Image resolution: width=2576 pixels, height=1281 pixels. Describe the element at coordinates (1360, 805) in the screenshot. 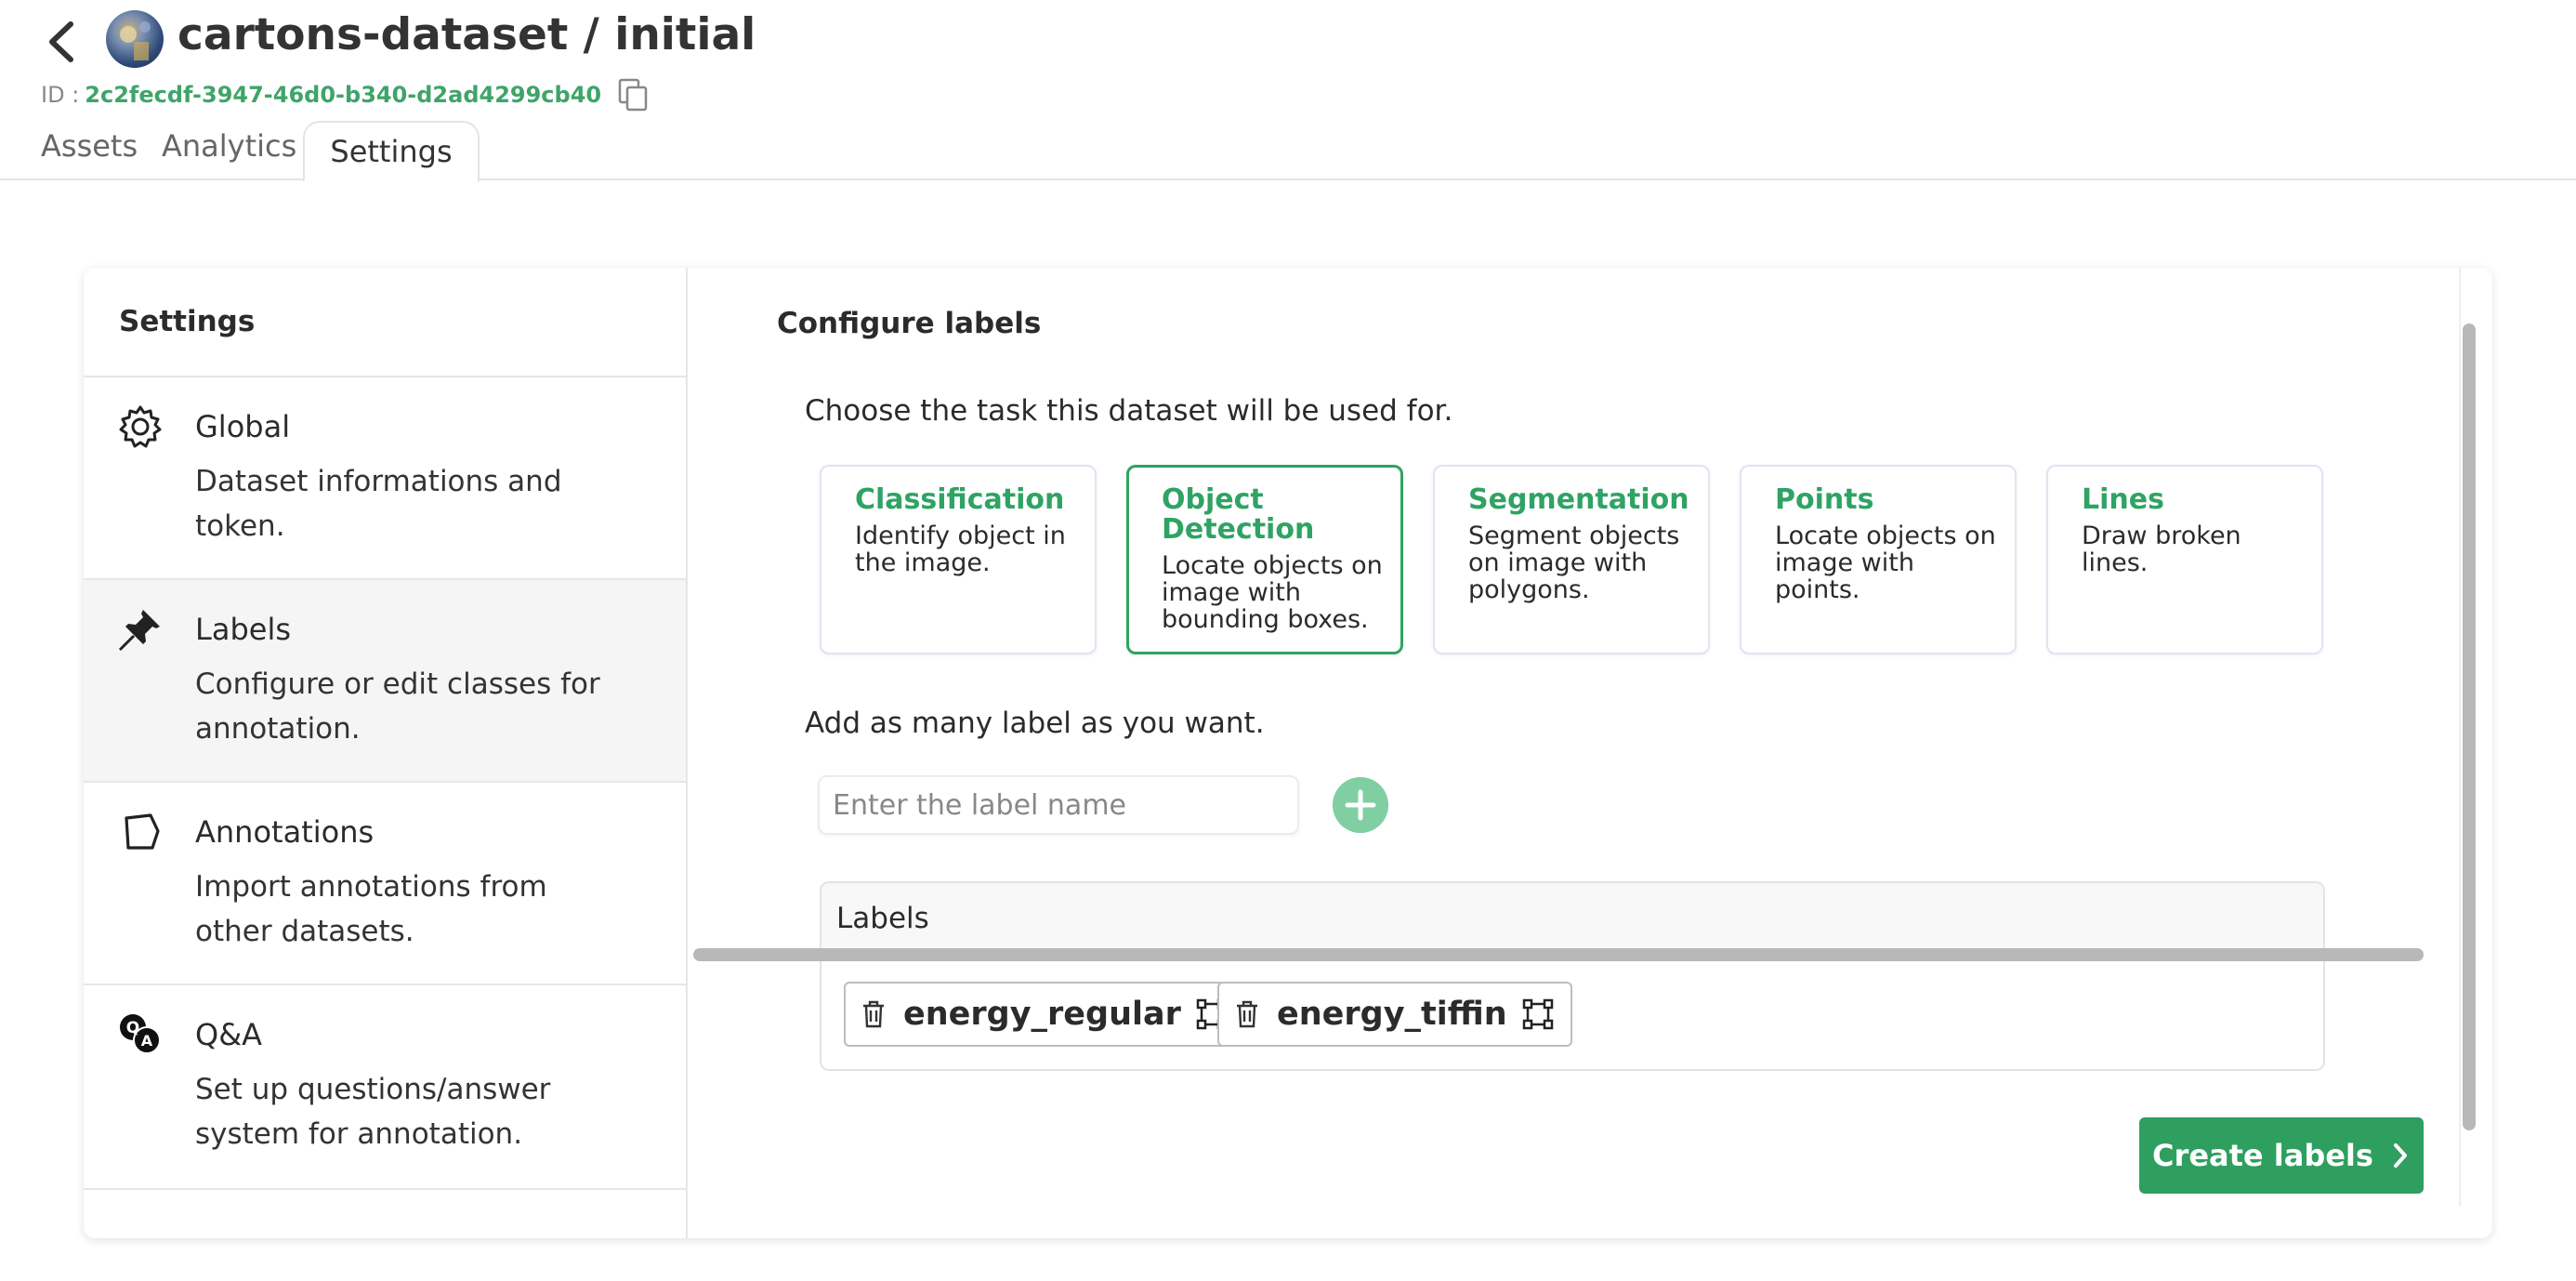

I see `add-label-button` at that location.